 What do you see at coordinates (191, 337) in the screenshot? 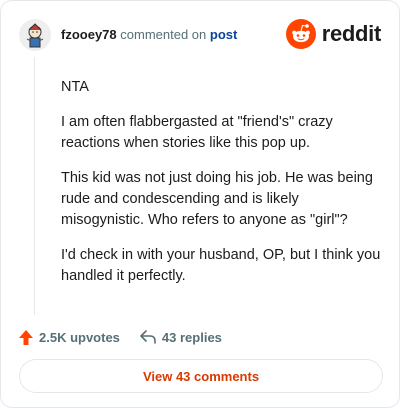
I see `reply-count: 43 replies` at bounding box center [191, 337].